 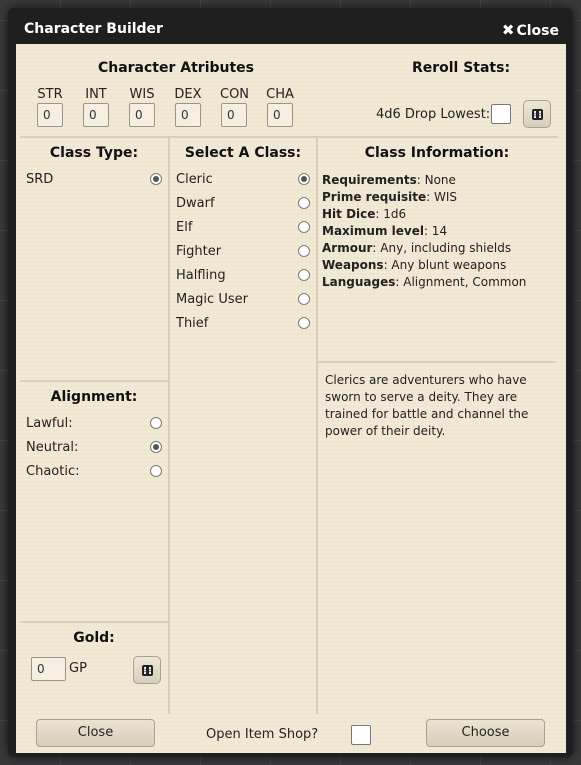 What do you see at coordinates (290, 27) in the screenshot?
I see `dialog-titlebar: Character Builder ✖ Close` at bounding box center [290, 27].